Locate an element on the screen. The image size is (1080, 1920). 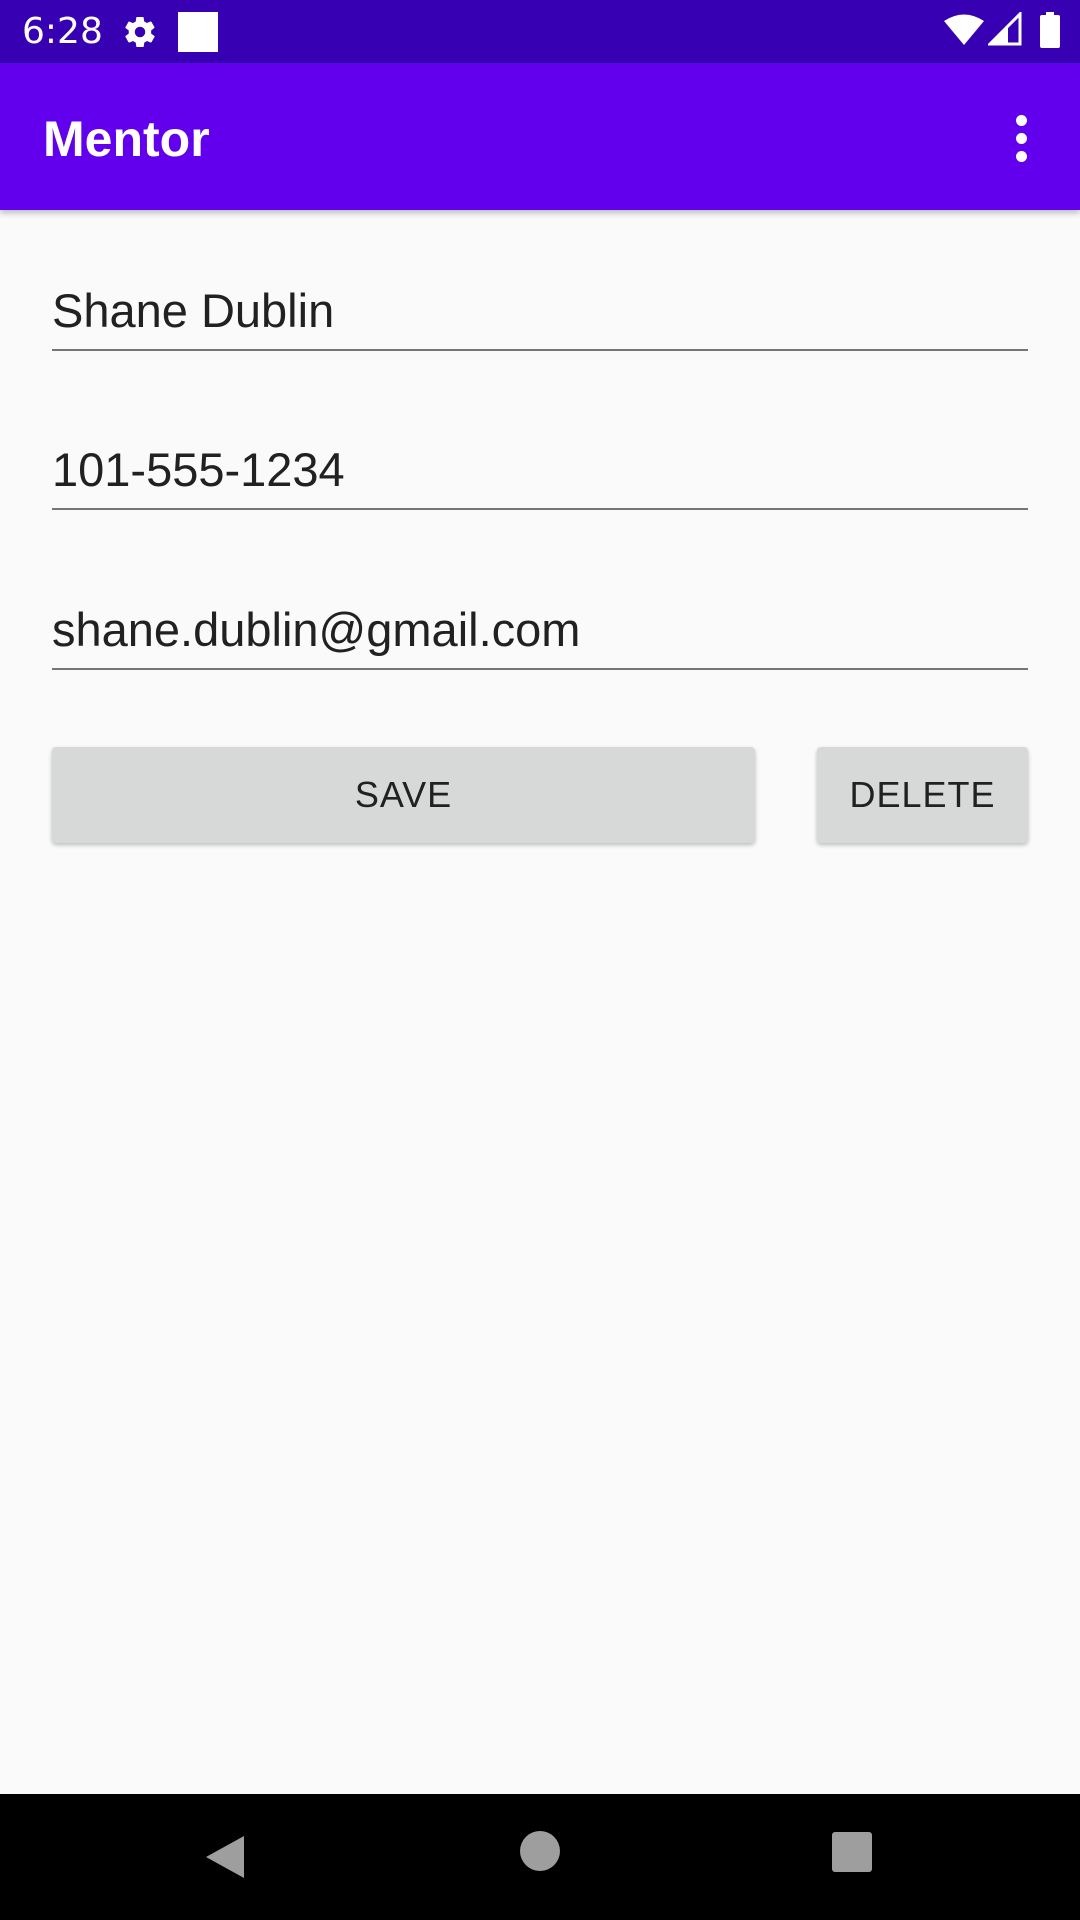
status-bar: 6:28 is located at coordinates (540, 31).